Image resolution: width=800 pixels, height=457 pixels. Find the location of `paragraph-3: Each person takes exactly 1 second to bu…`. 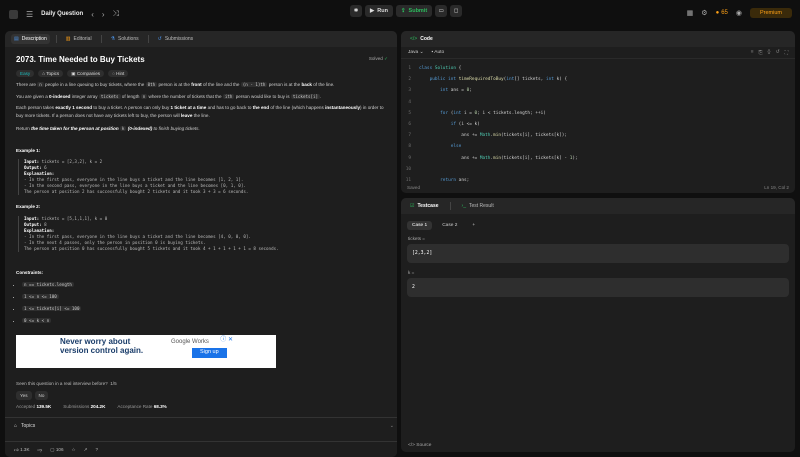

paragraph-3: Each person takes exactly 1 second to bu… is located at coordinates (200, 111).